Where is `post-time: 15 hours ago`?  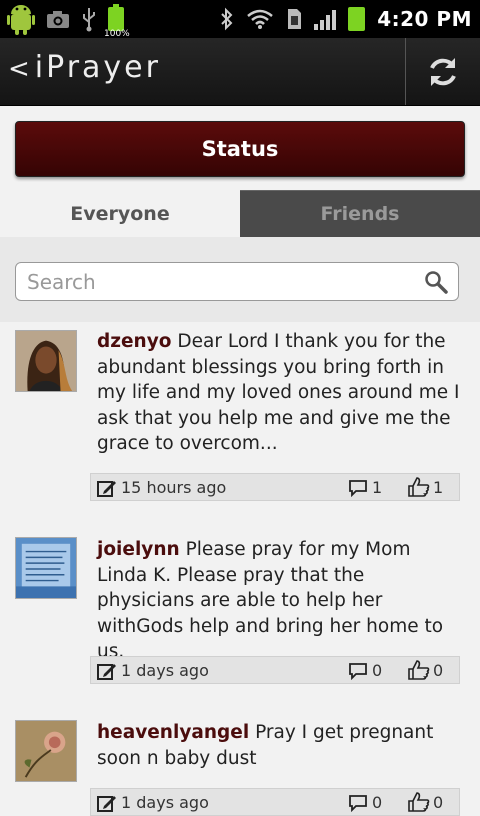 post-time: 15 hours ago is located at coordinates (161, 487).